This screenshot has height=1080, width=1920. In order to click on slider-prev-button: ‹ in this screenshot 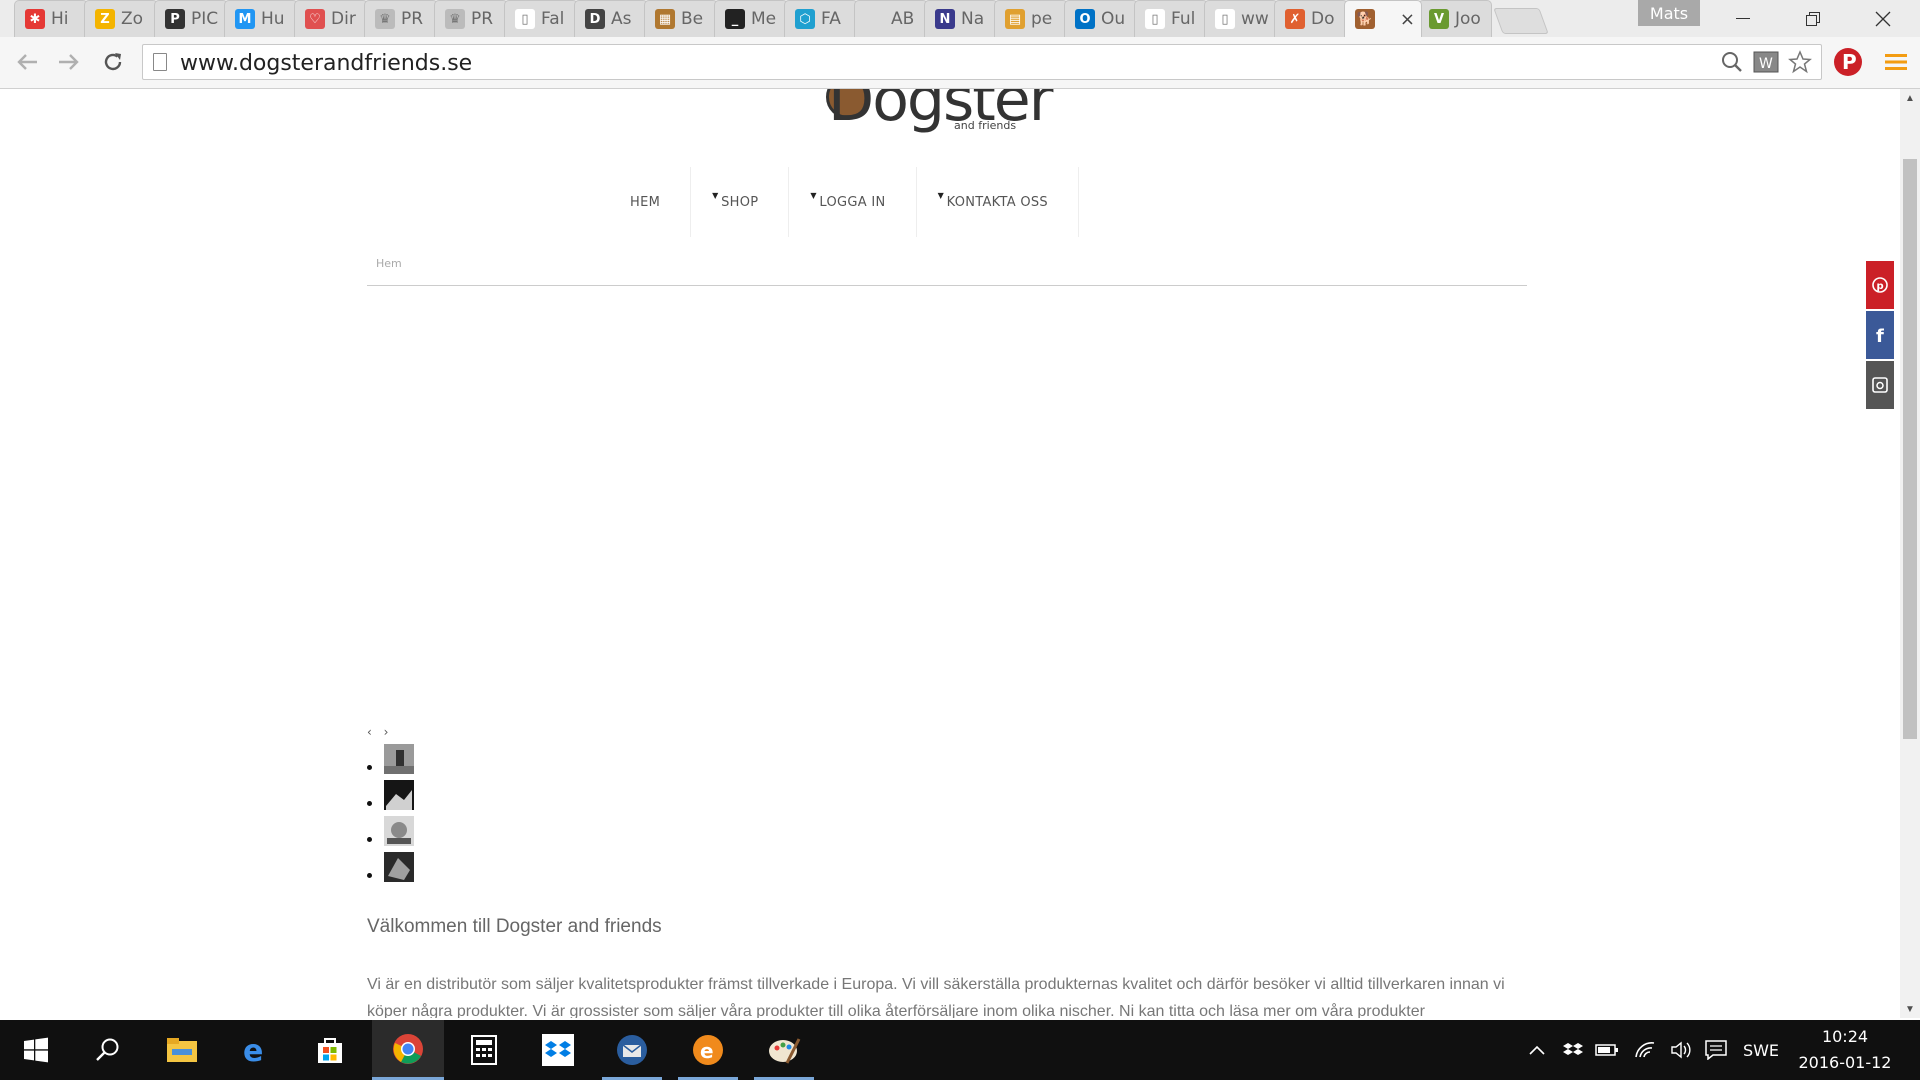, I will do `click(369, 732)`.